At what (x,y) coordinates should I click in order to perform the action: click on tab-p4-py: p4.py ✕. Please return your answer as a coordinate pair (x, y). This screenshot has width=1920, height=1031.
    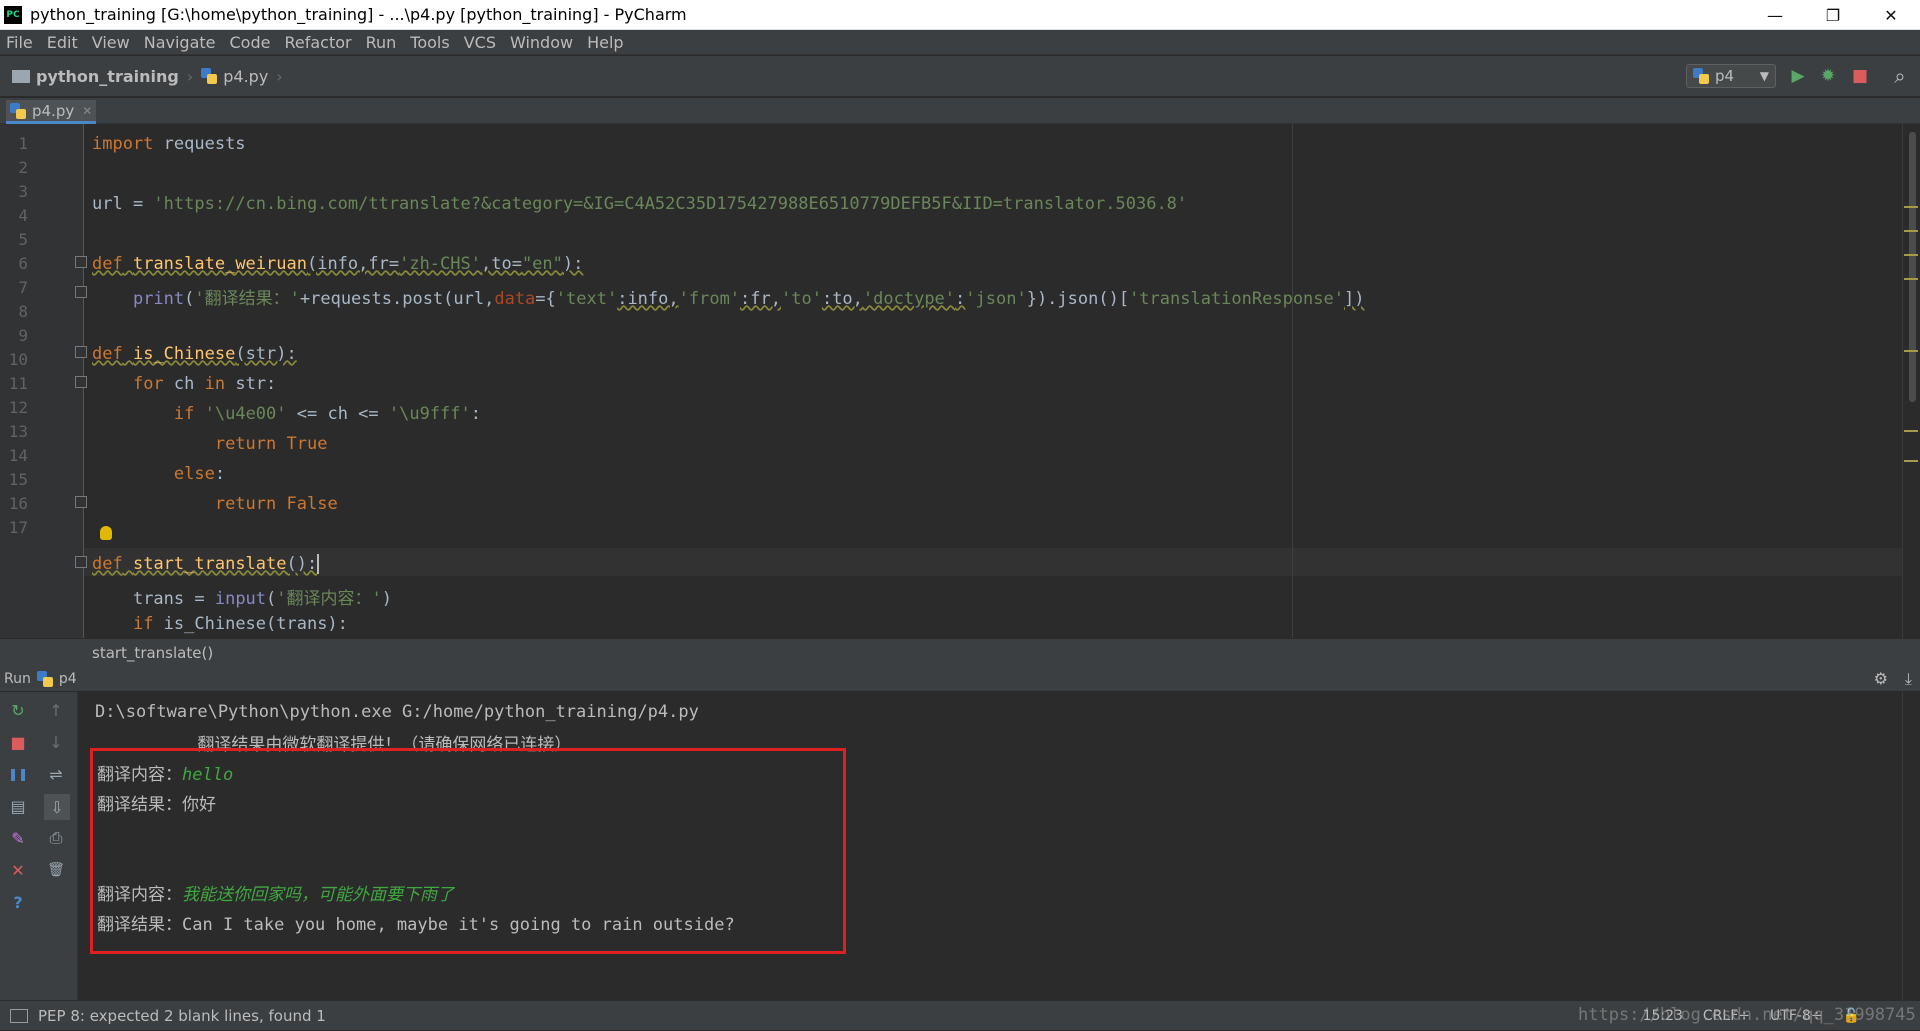
    Looking at the image, I should click on (51, 112).